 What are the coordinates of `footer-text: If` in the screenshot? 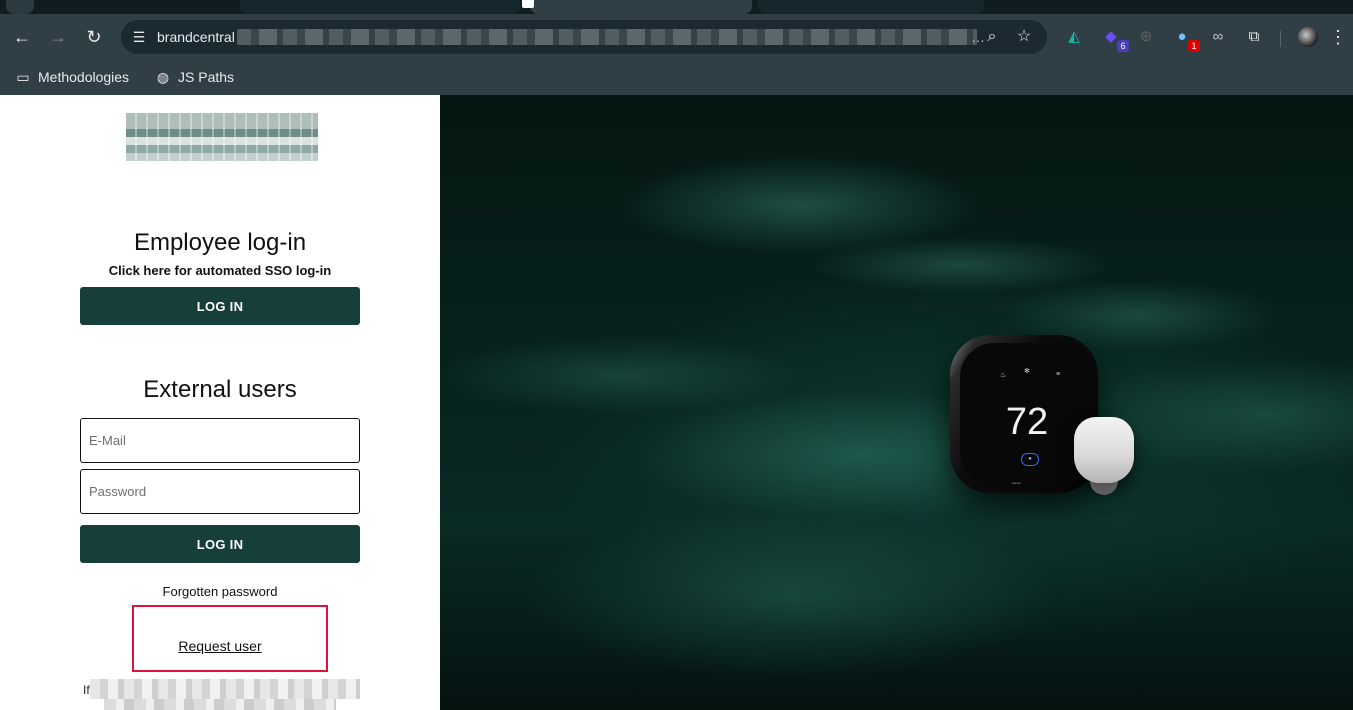 It's located at (86, 690).